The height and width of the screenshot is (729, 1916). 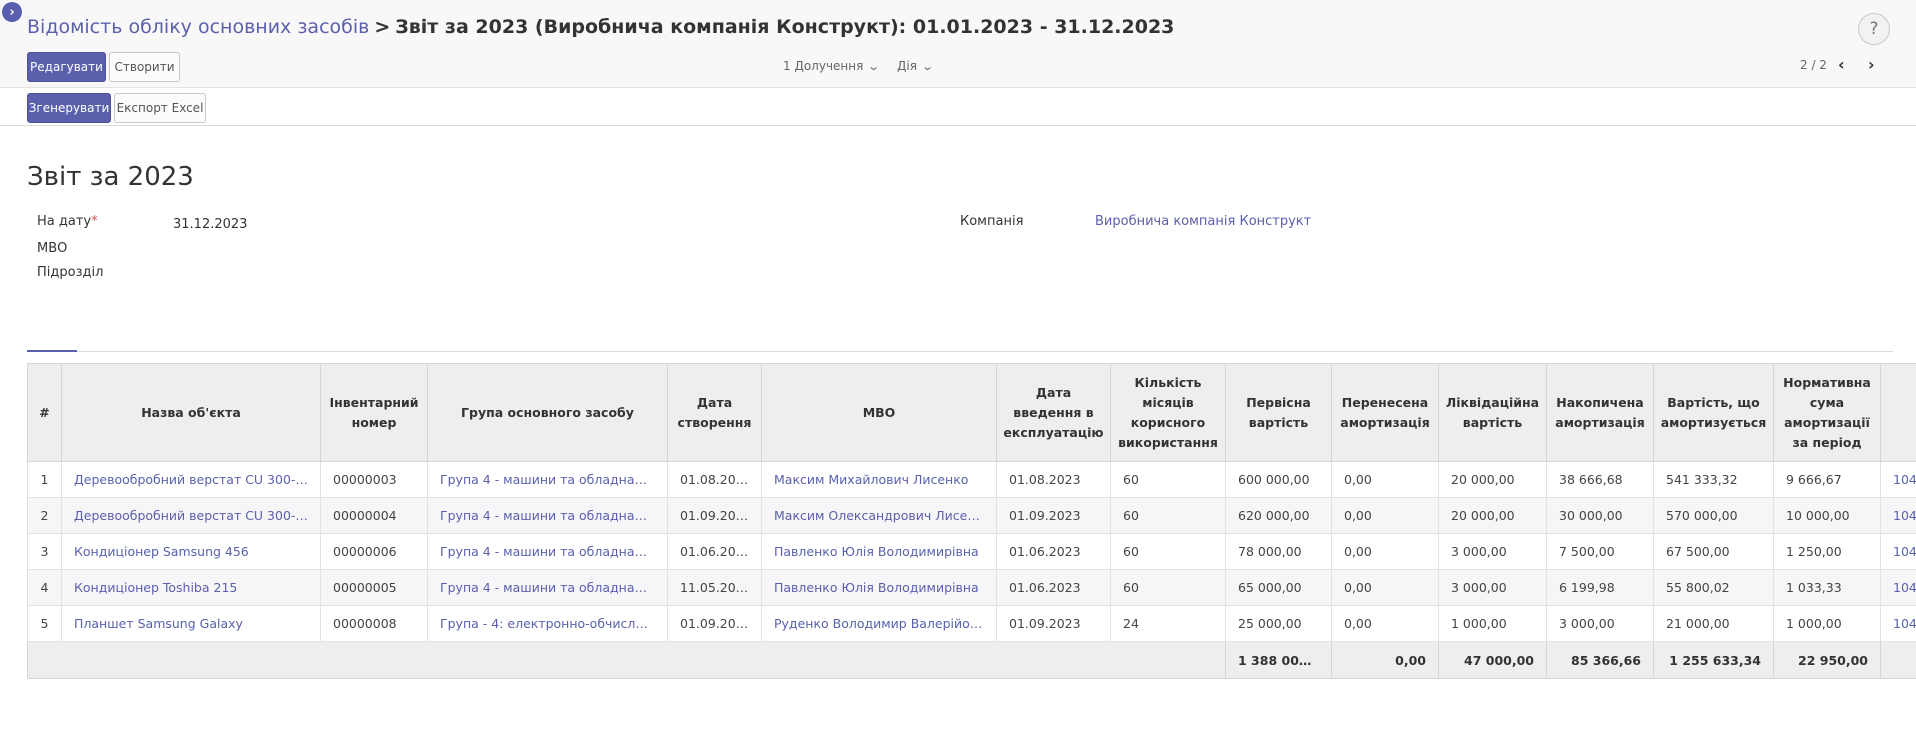 What do you see at coordinates (66, 67) in the screenshot?
I see `edit-button: Редагувати` at bounding box center [66, 67].